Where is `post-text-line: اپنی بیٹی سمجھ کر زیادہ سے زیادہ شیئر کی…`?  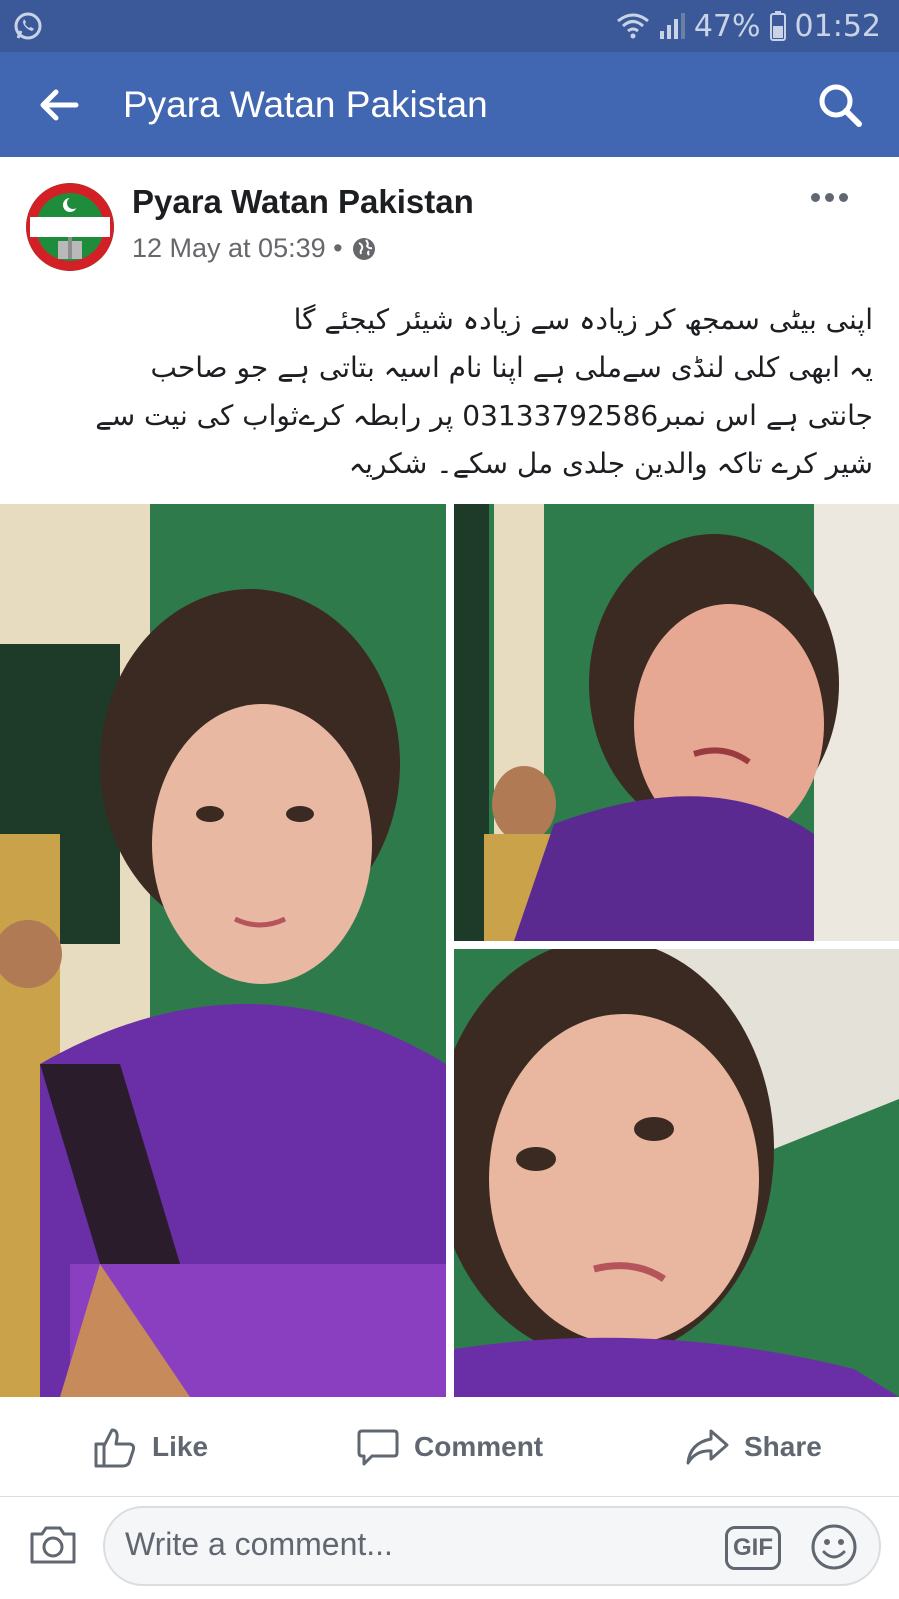
post-text-line: اپنی بیٹی سمجھ کر زیادہ سے زیادہ شیئر کی… is located at coordinates (583, 319).